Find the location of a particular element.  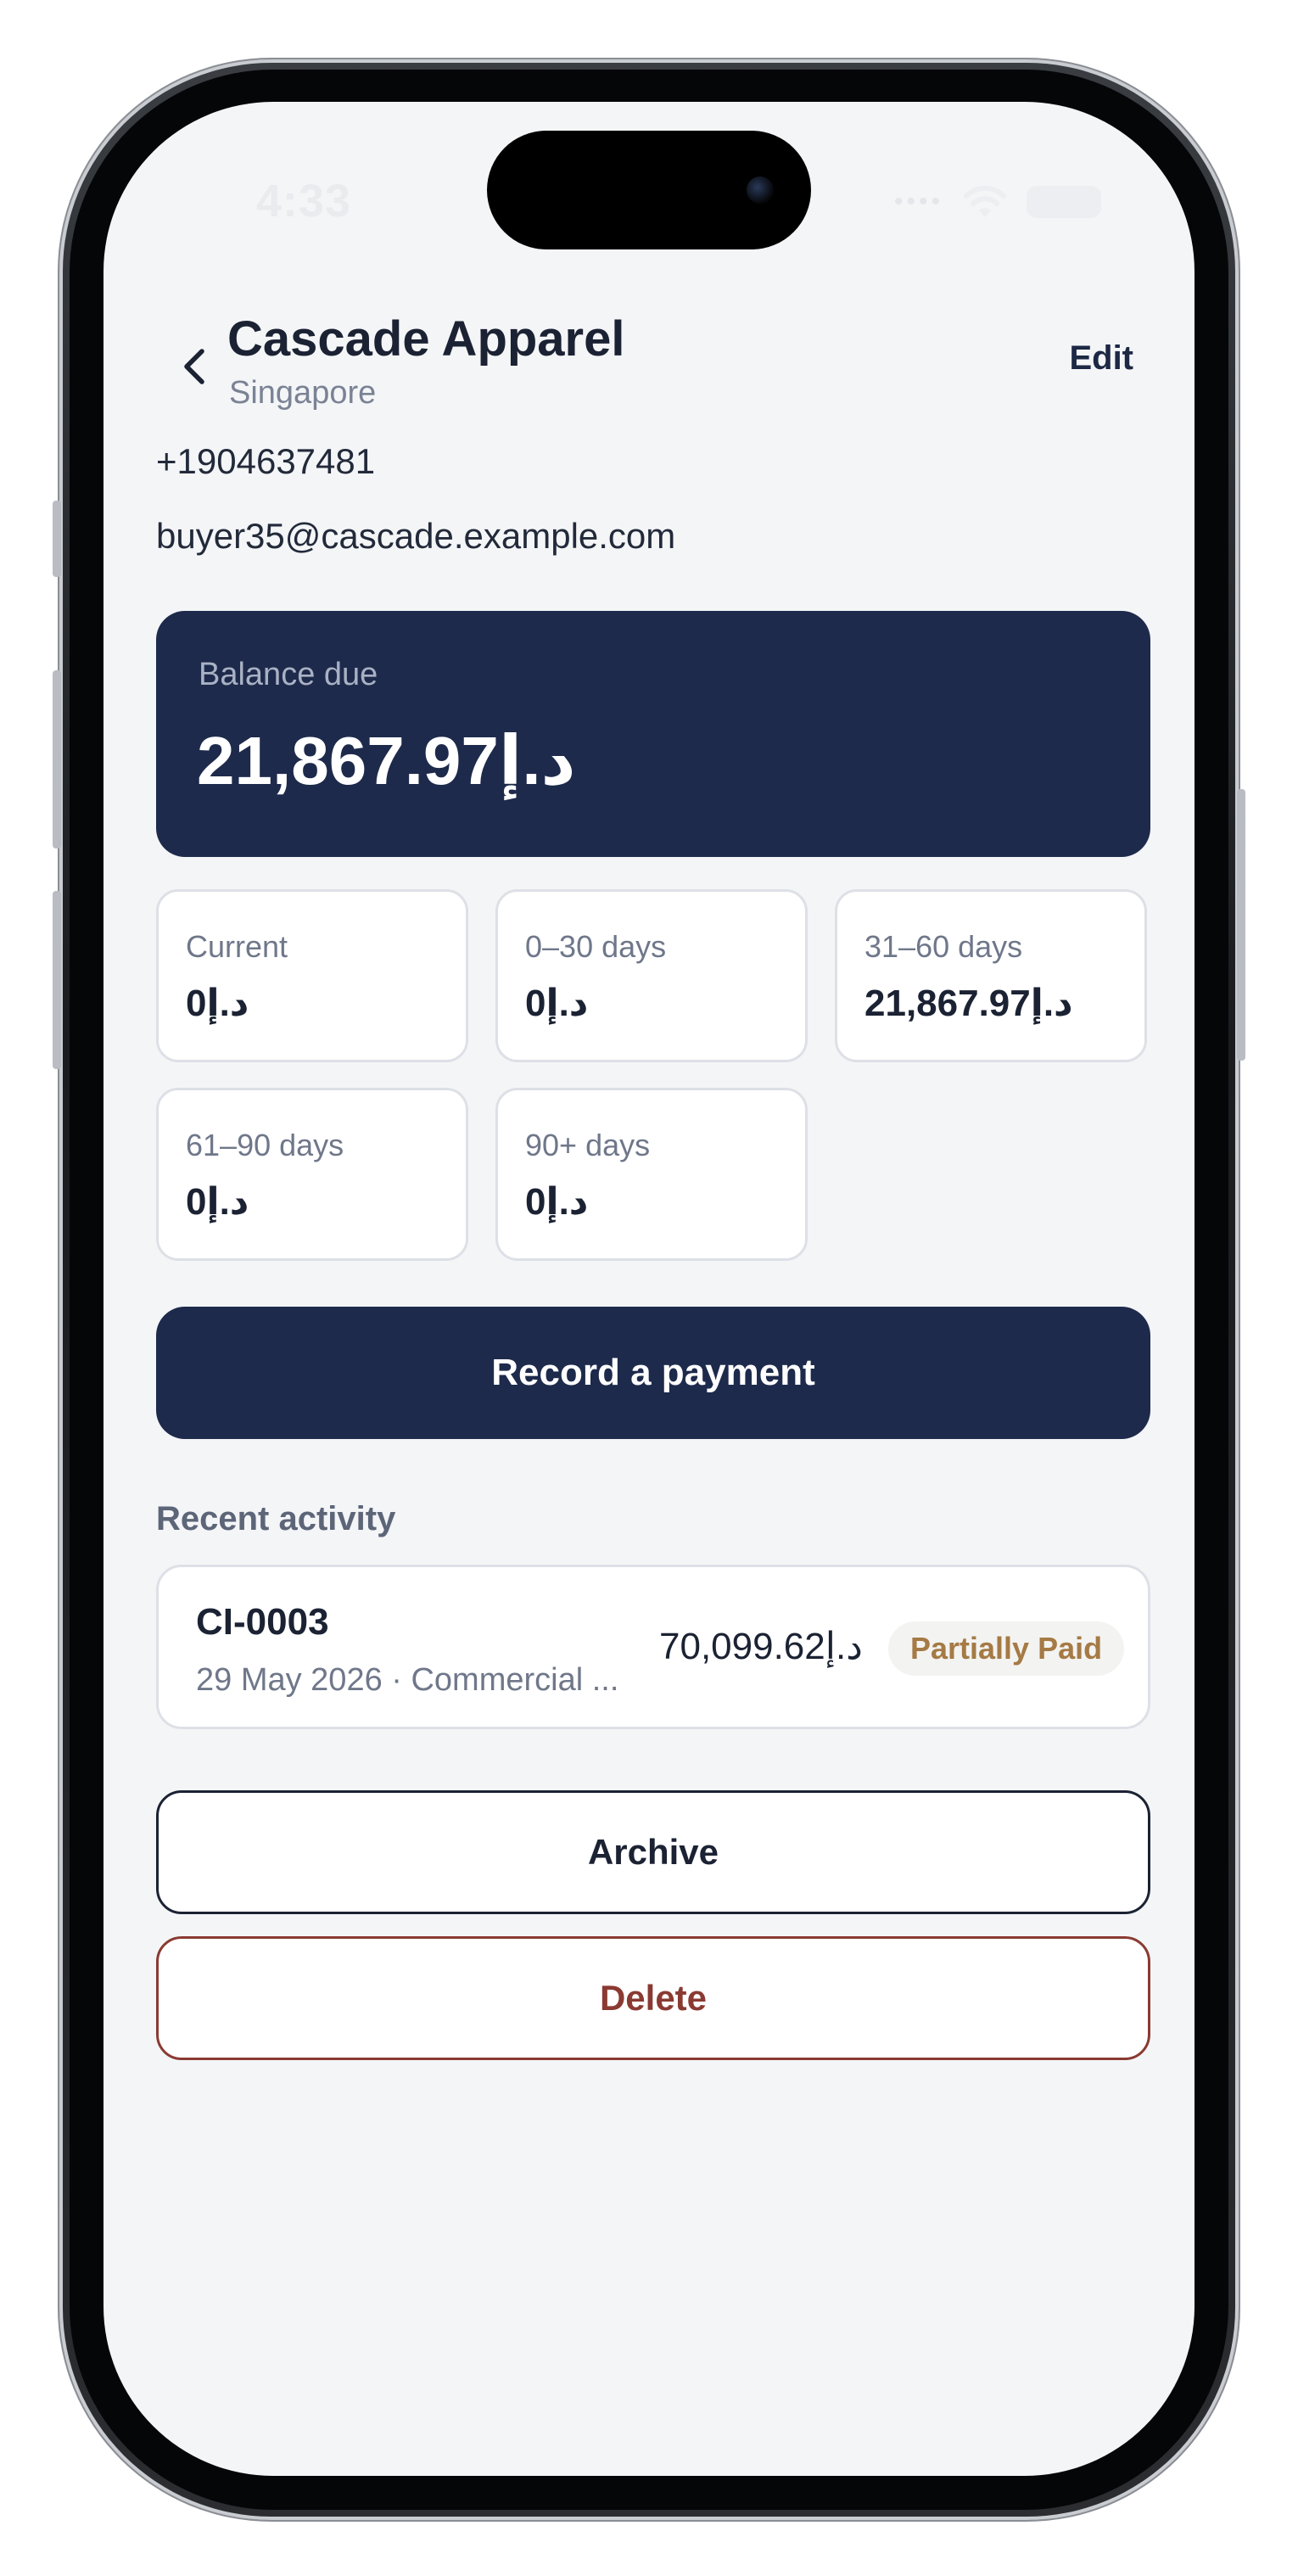

status-indicators: •••• is located at coordinates (997, 202).